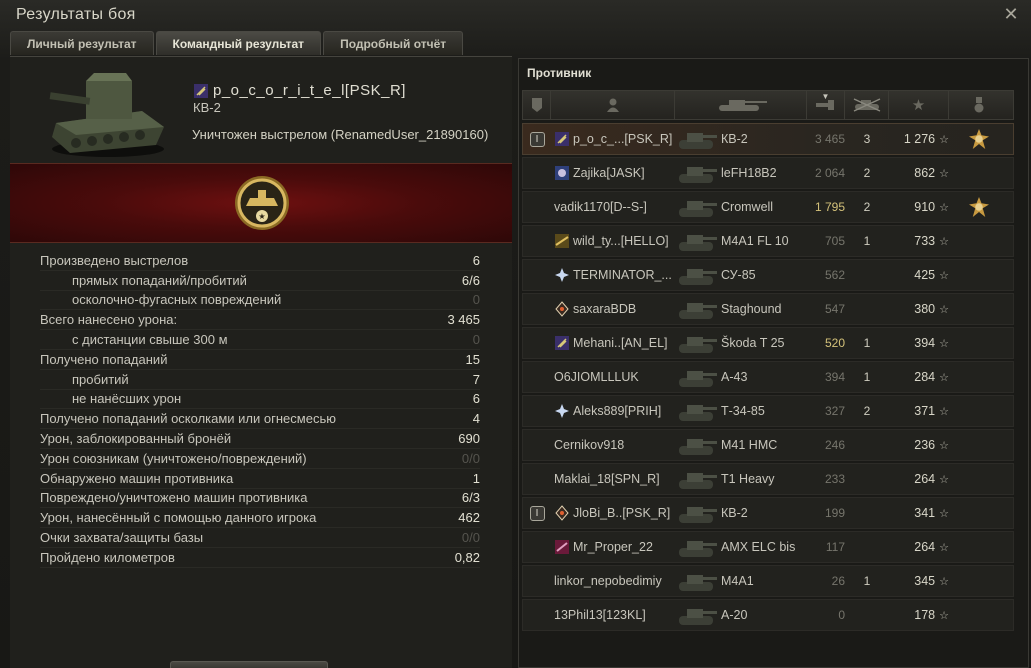 This screenshot has height=668, width=1031. Describe the element at coordinates (734, 513) in the screenshot. I see `tank-name: КВ-2` at that location.